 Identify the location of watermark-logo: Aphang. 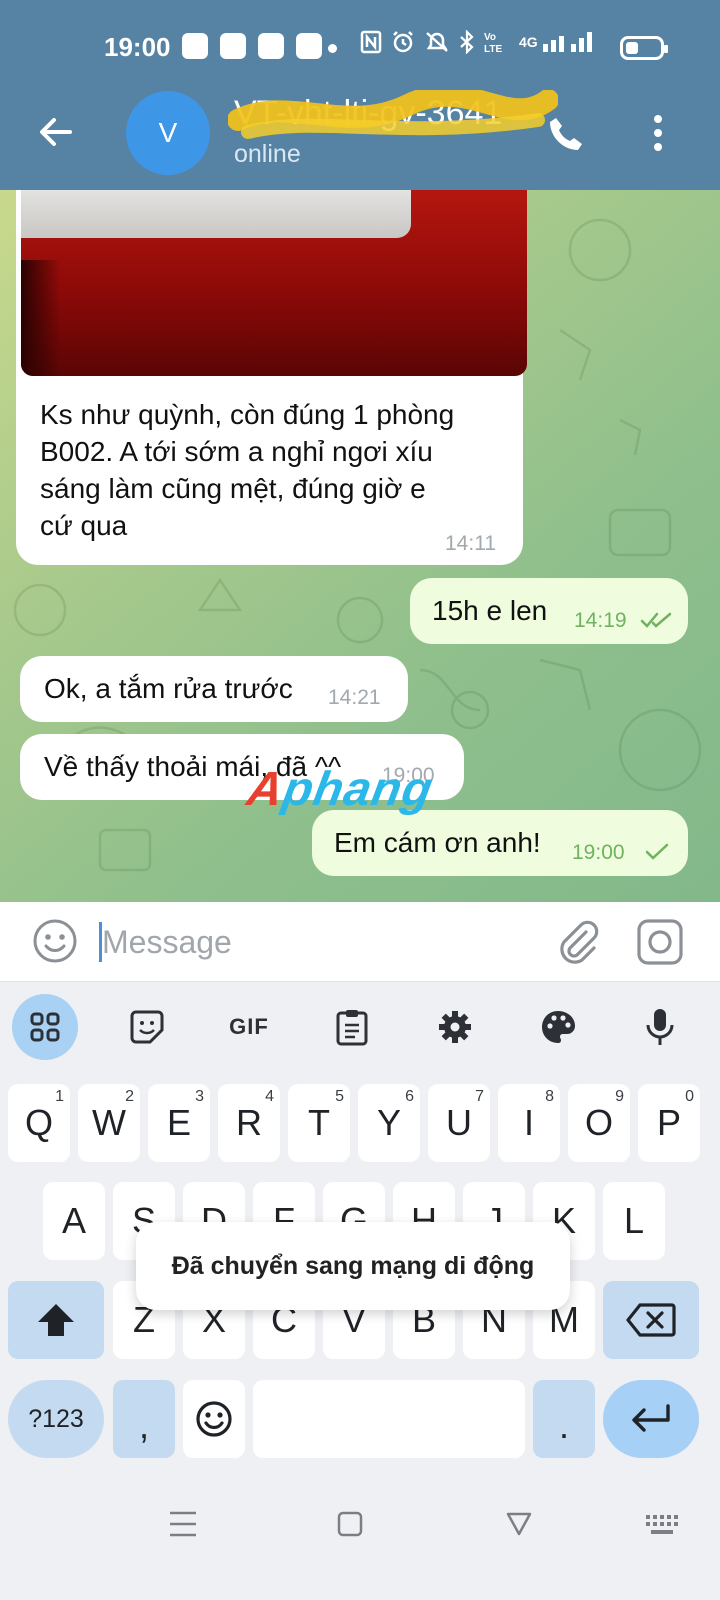
(340, 789).